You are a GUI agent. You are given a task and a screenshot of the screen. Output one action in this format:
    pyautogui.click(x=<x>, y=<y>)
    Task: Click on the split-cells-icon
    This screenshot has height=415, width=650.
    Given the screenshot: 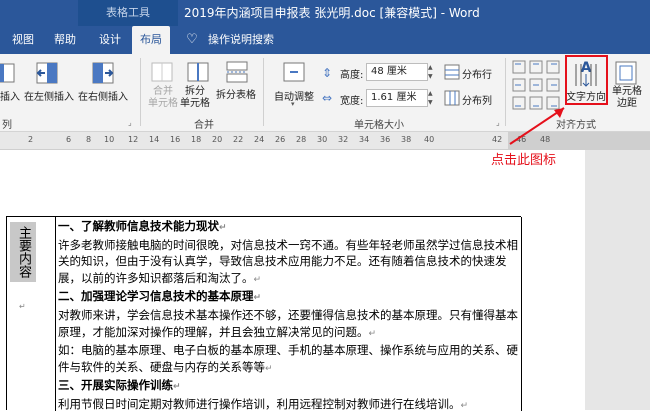 What is the action you would take?
    pyautogui.click(x=198, y=72)
    